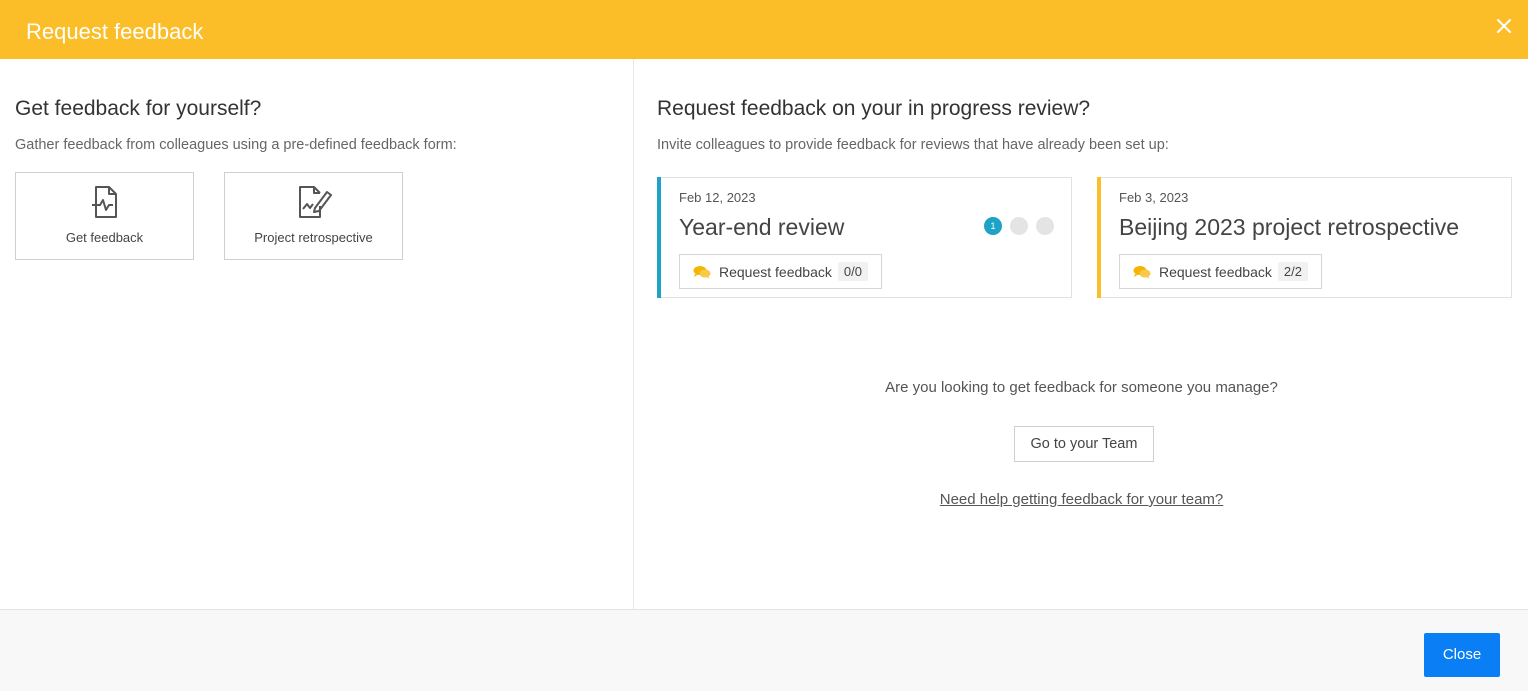 This screenshot has height=691, width=1528. What do you see at coordinates (1504, 26) in the screenshot?
I see `close-icon` at bounding box center [1504, 26].